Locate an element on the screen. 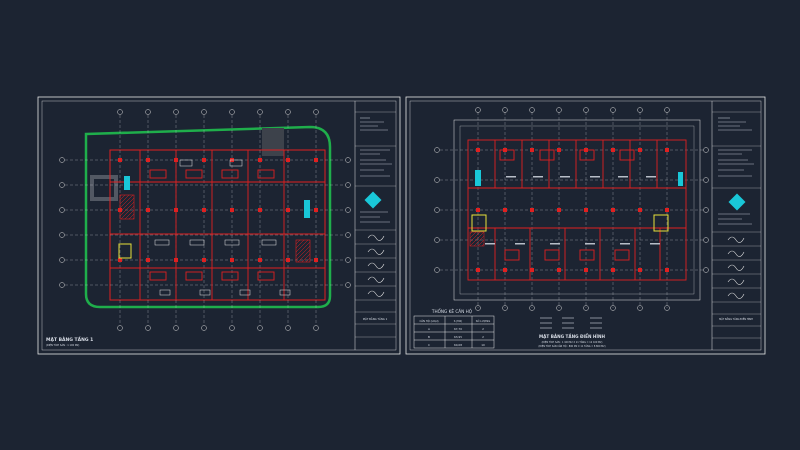 This screenshot has width=800, height=450. cyan-core-right-a is located at coordinates (478, 178).